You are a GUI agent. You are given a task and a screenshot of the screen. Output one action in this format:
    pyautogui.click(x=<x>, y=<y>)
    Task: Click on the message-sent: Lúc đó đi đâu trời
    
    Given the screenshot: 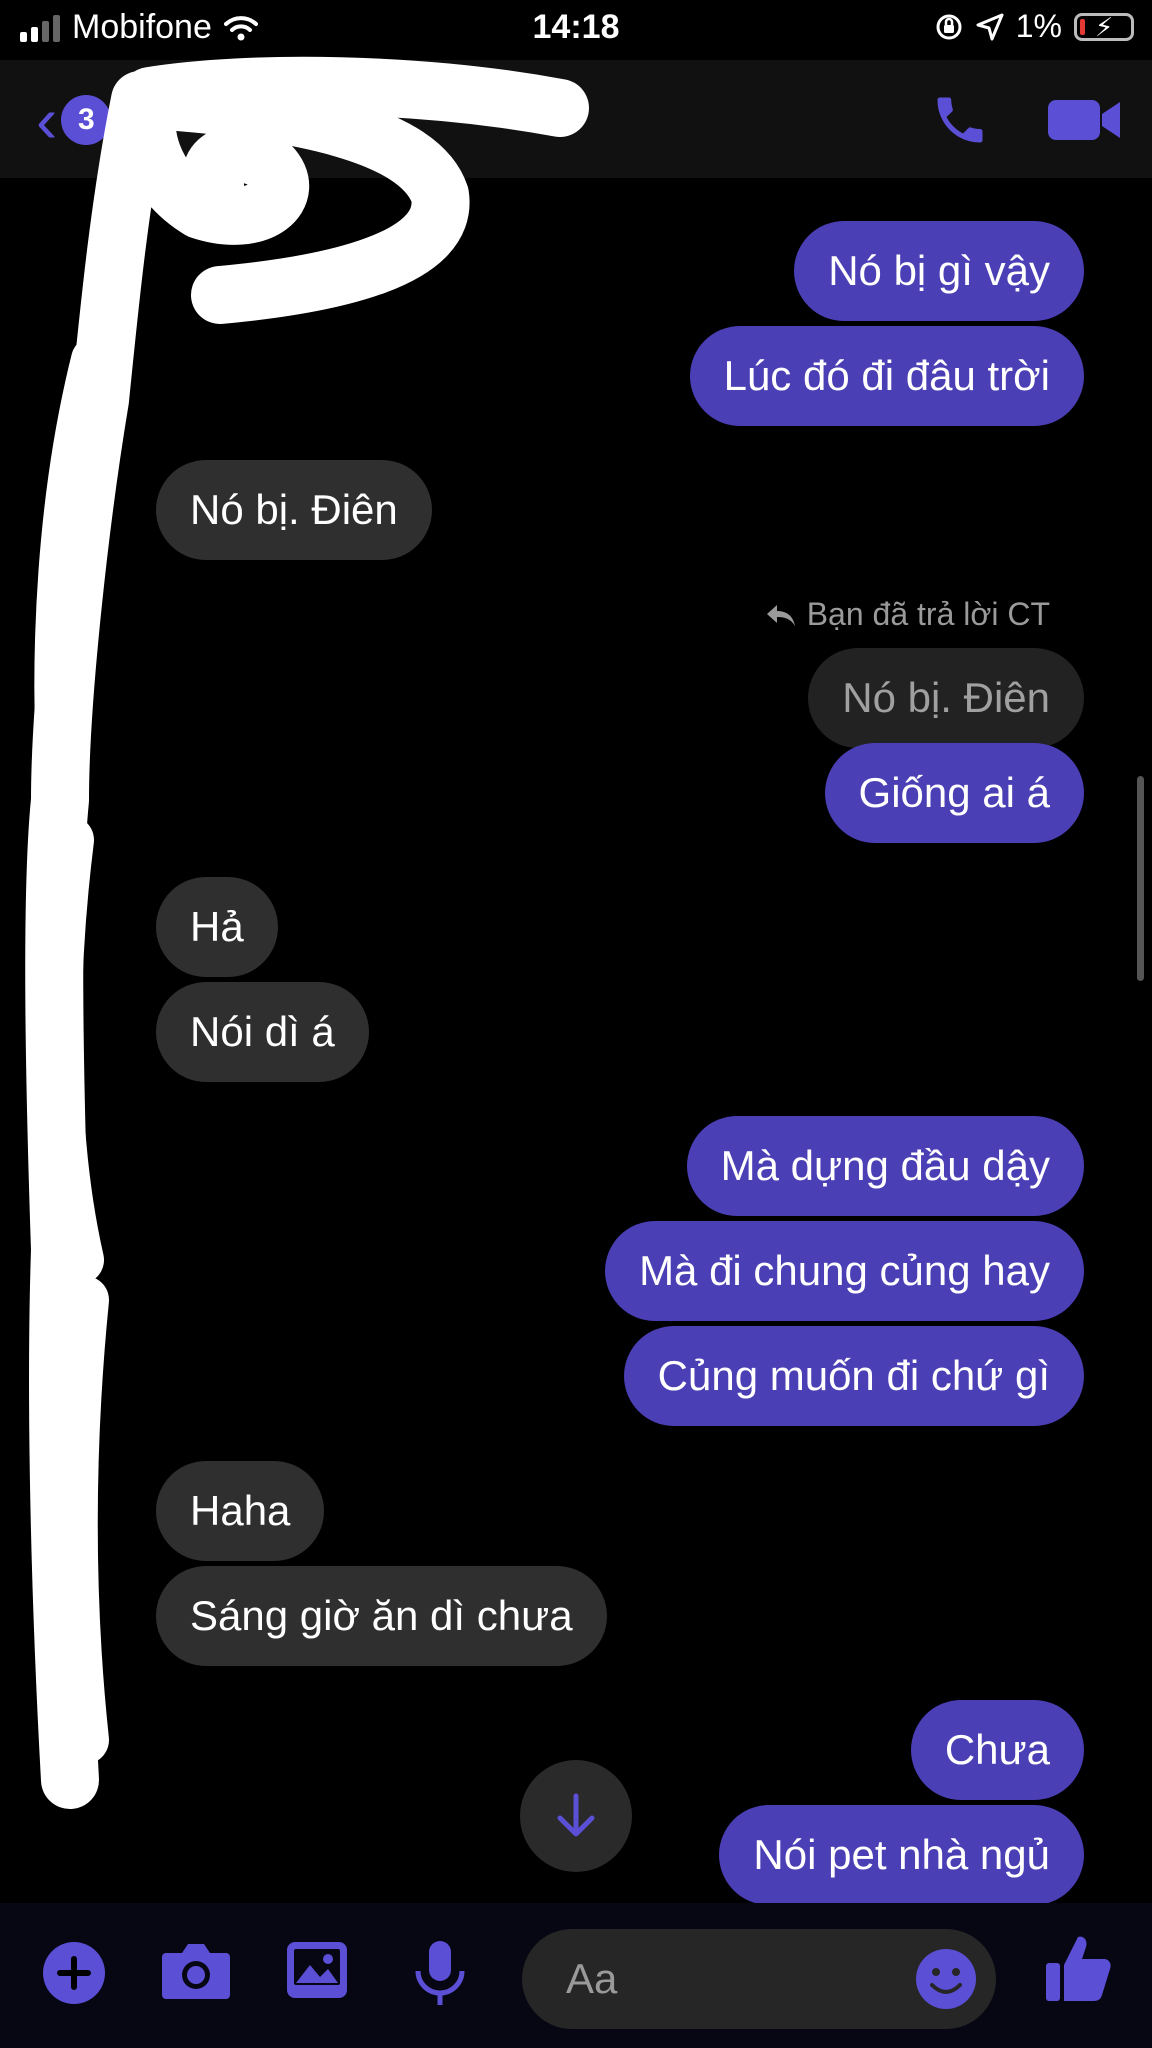 What is the action you would take?
    pyautogui.click(x=886, y=376)
    